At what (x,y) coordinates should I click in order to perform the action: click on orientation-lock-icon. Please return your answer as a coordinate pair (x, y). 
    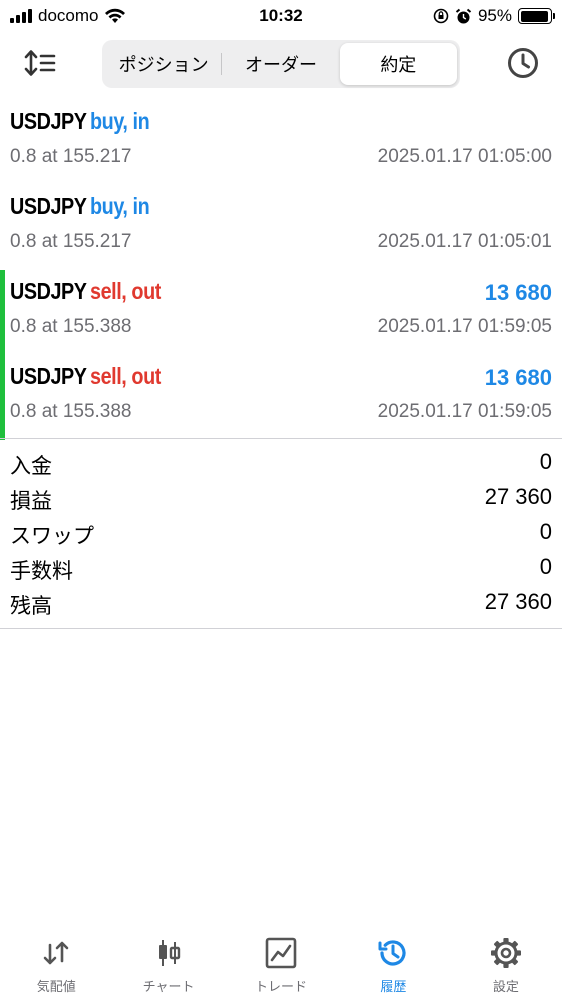
    Looking at the image, I should click on (441, 16).